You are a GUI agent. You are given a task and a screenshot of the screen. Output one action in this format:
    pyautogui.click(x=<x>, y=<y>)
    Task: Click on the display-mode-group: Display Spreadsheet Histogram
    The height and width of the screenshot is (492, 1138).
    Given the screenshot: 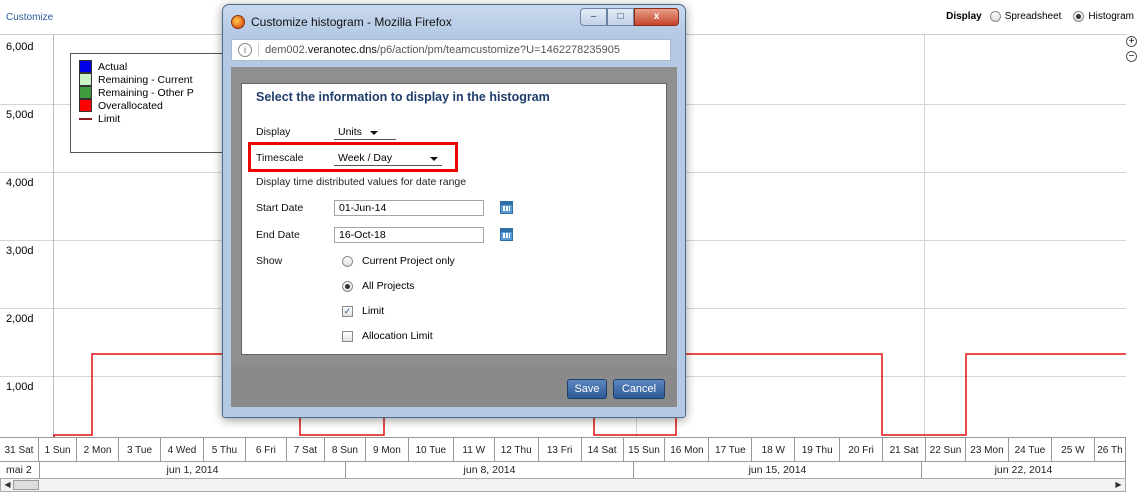 What is the action you would take?
    pyautogui.click(x=1040, y=16)
    